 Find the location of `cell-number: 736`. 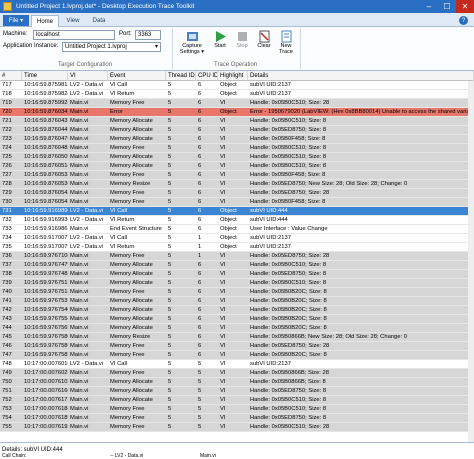

cell-number: 736 is located at coordinates (7, 256).